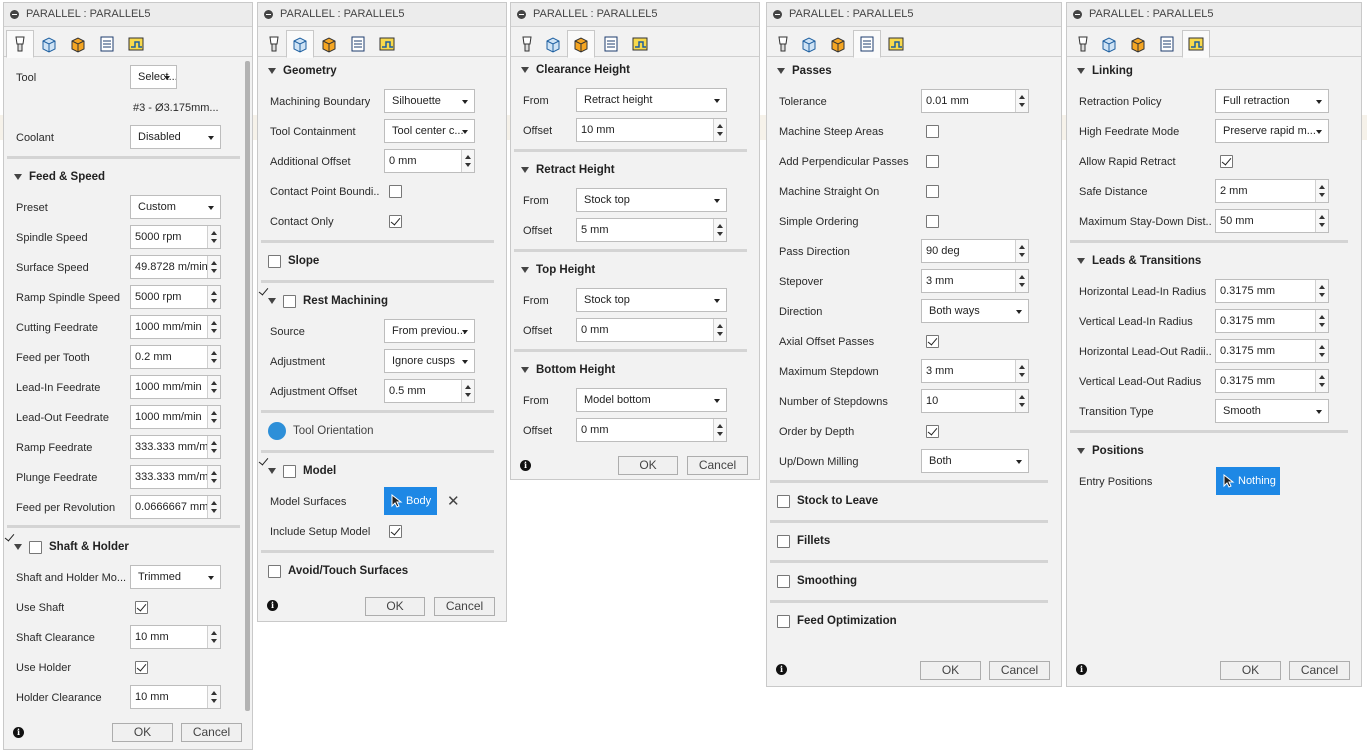  What do you see at coordinates (175, 387) in the screenshot?
I see `lead-in-feedrate-input: 1000 mm/min` at bounding box center [175, 387].